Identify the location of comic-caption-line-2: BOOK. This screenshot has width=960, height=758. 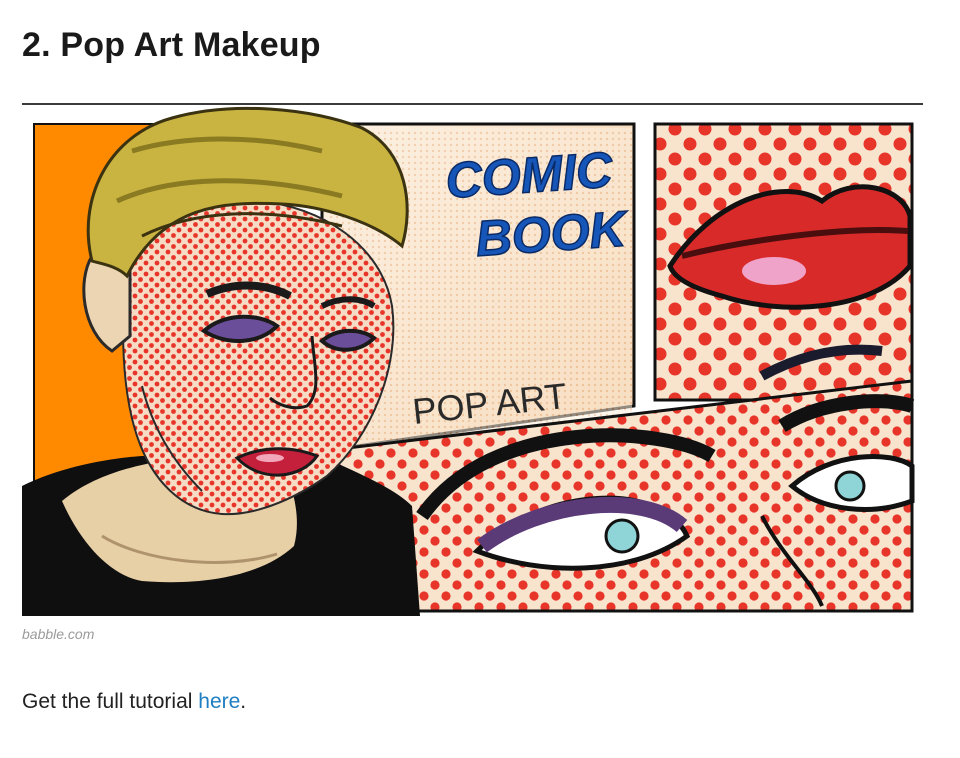
(552, 233).